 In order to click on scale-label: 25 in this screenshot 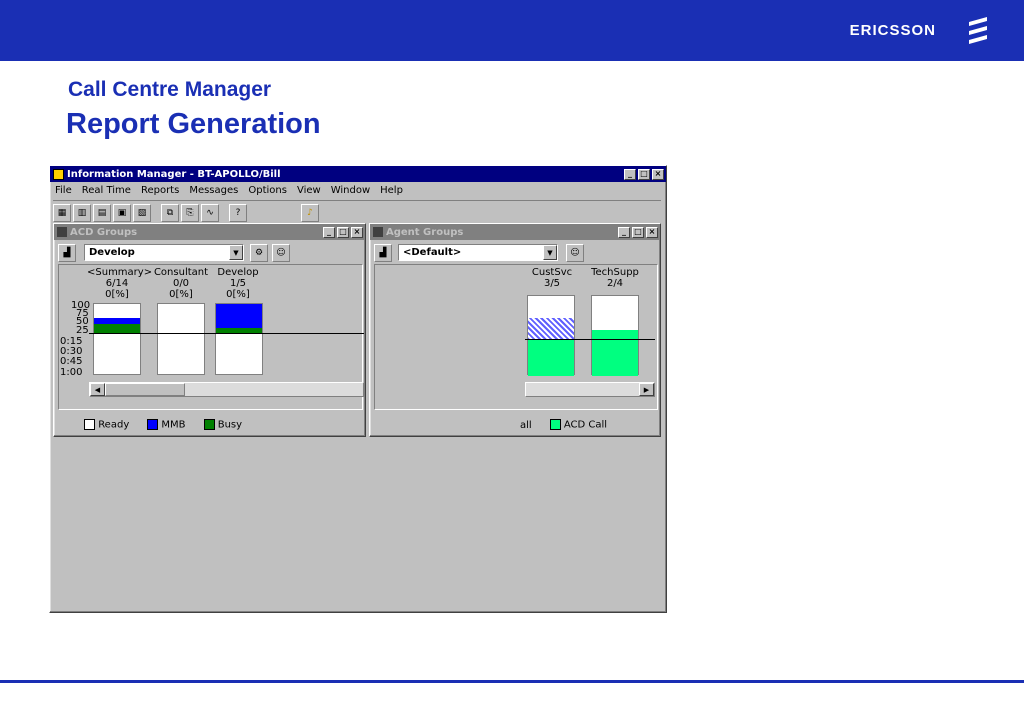, I will do `click(82, 330)`.